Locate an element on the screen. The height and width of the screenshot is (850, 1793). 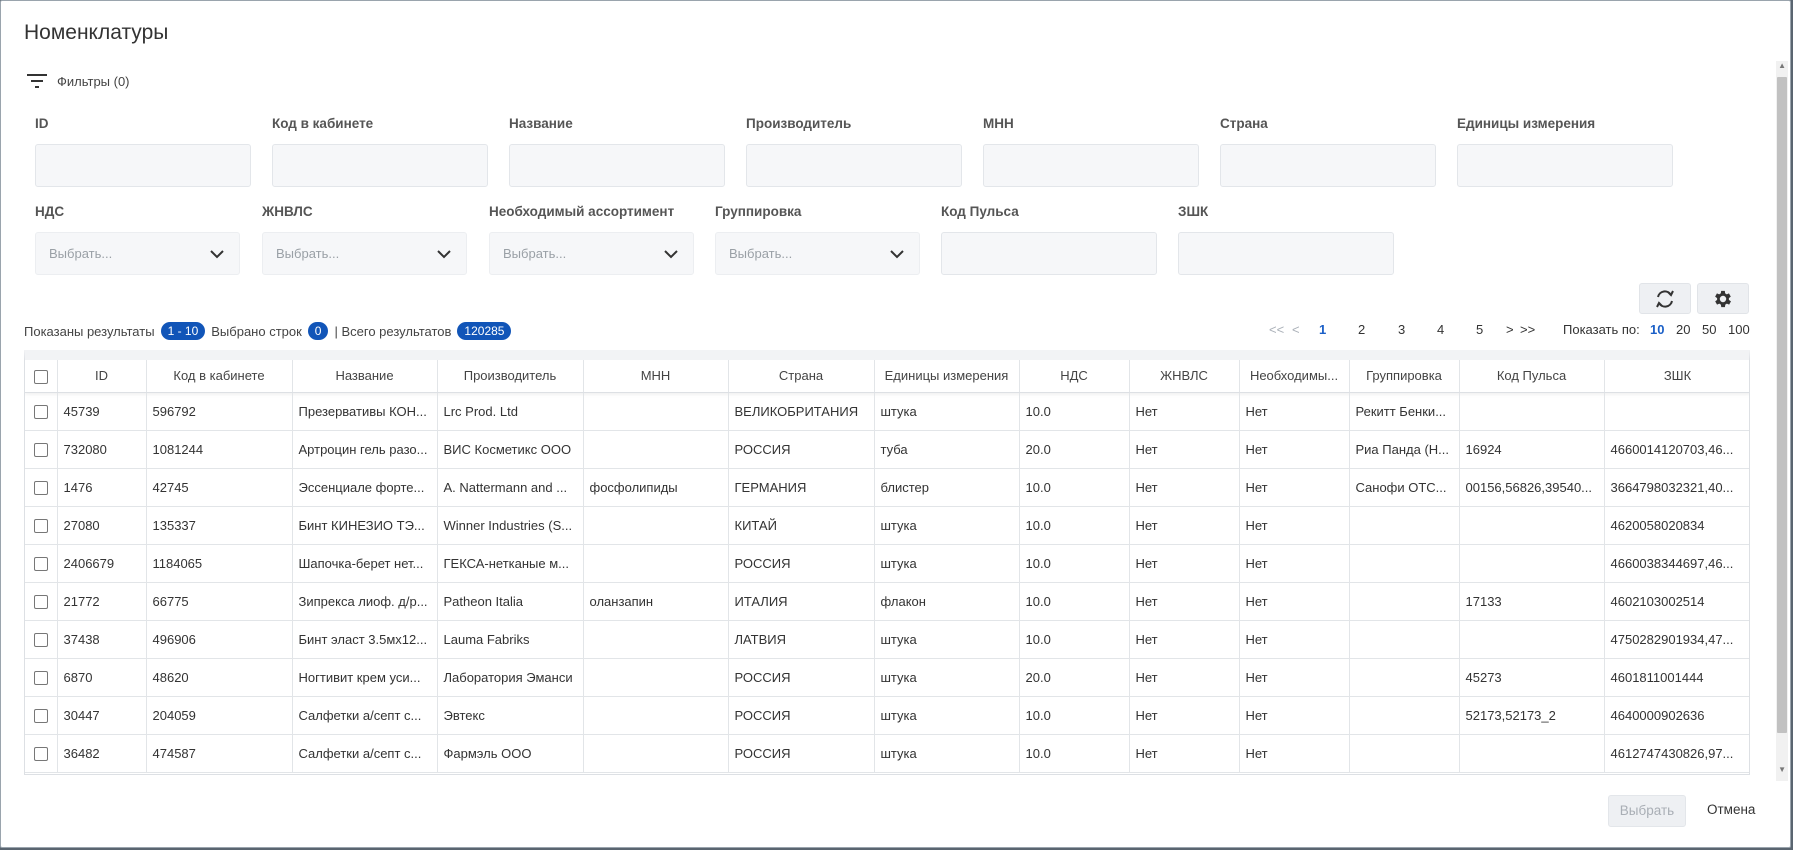
select-all-checkbox is located at coordinates (40, 376).